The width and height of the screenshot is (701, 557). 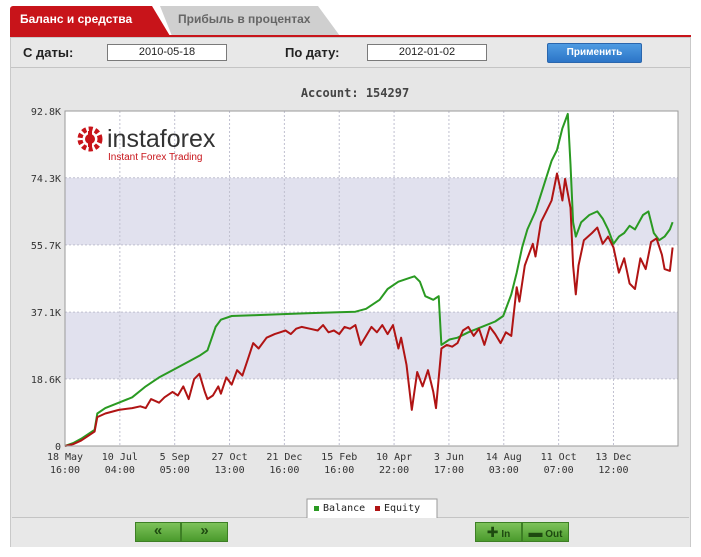 I want to click on x-tick-label: 11 Oct, so click(x=559, y=457).